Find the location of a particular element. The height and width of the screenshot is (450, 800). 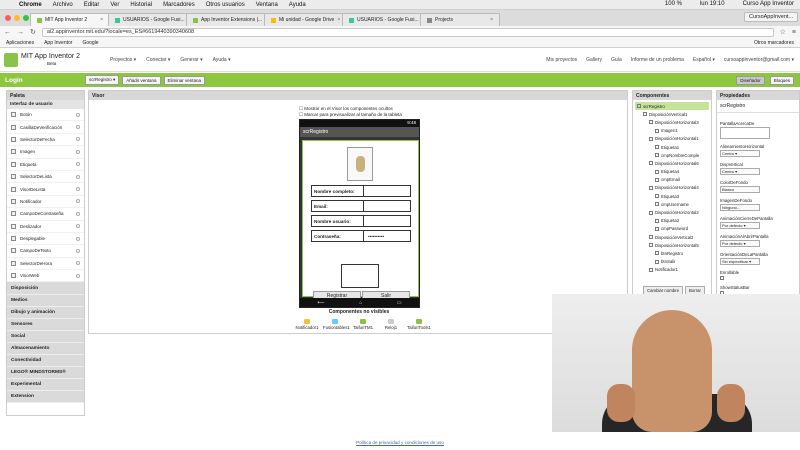

palette-category: Experimental is located at coordinates (45, 385).